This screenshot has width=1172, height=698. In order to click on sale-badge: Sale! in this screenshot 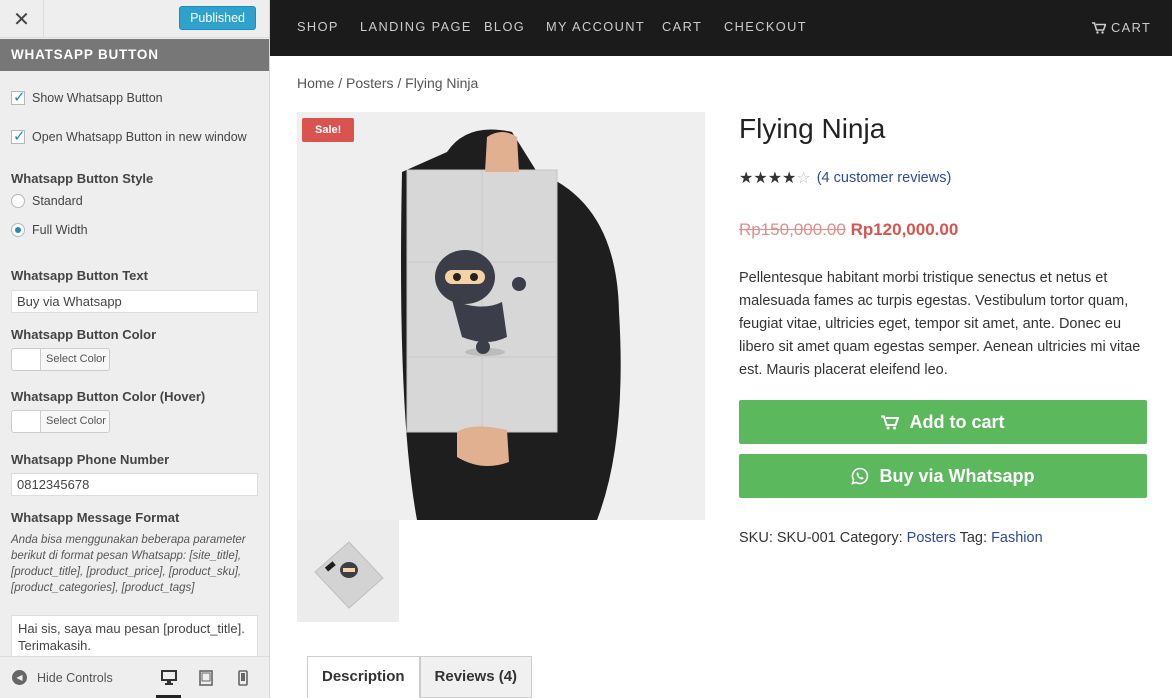, I will do `click(328, 130)`.